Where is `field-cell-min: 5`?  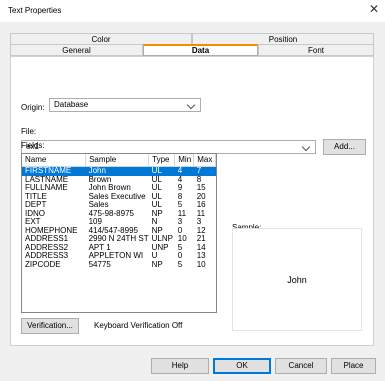
field-cell-min: 5 is located at coordinates (180, 264).